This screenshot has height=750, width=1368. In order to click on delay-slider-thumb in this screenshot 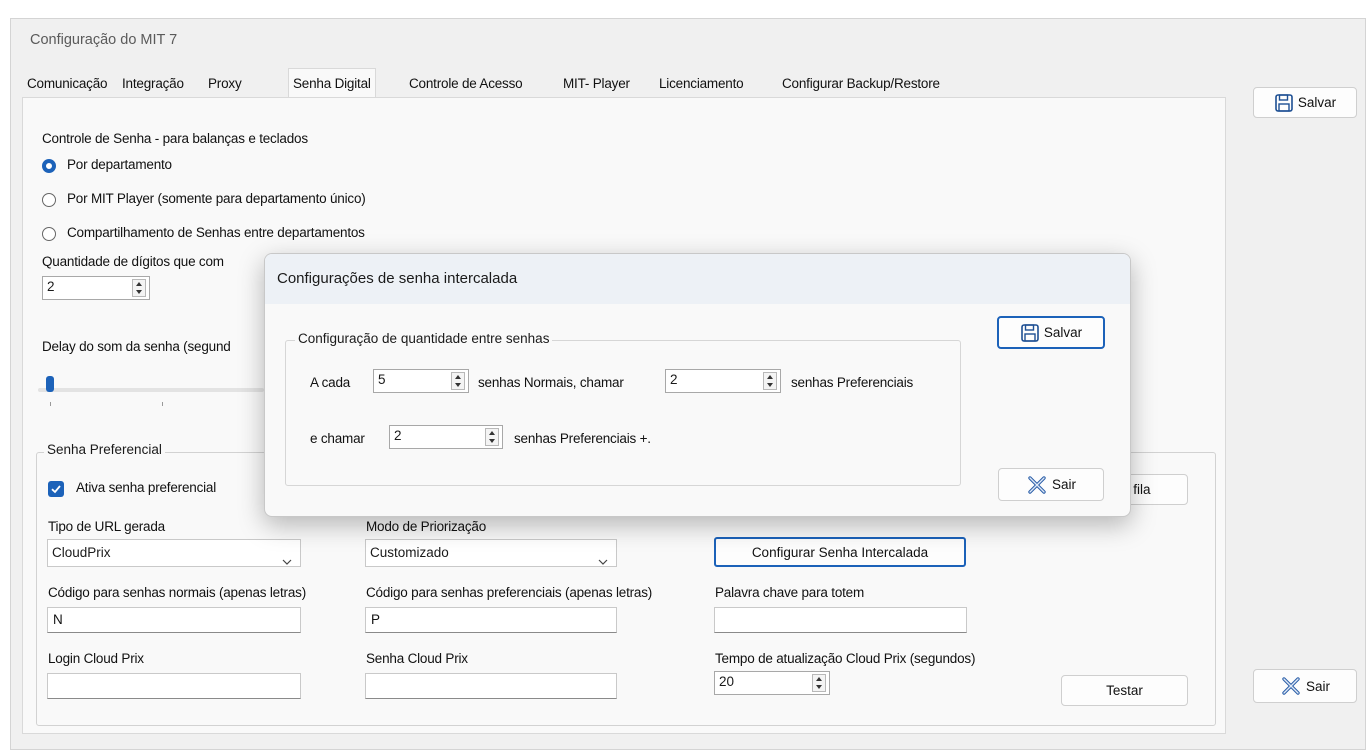, I will do `click(50, 384)`.